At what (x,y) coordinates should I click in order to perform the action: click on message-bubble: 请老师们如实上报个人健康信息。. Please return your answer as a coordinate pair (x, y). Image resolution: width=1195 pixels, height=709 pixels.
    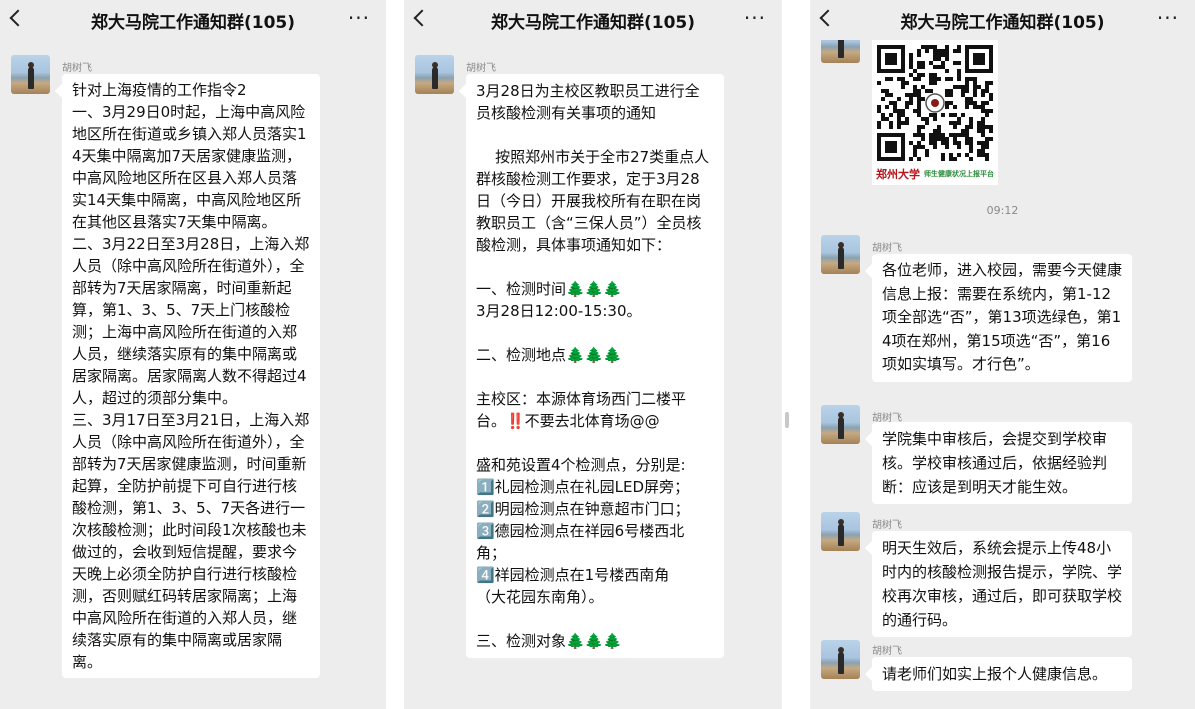
    Looking at the image, I should click on (1002, 674).